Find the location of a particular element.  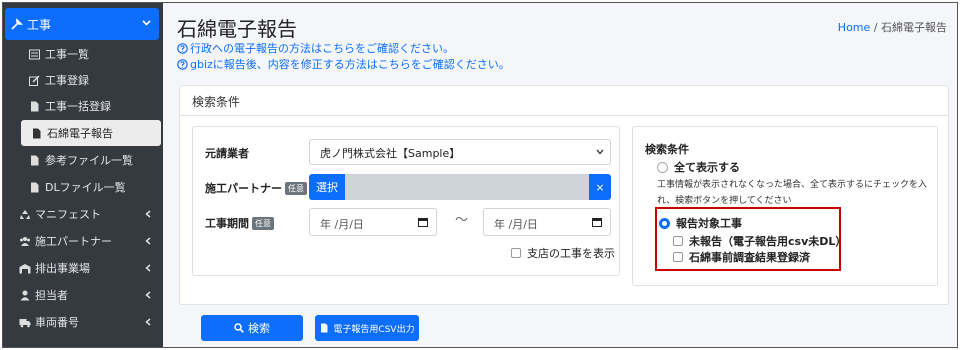

sidebar-item-construction: 工事 is located at coordinates (82, 24).